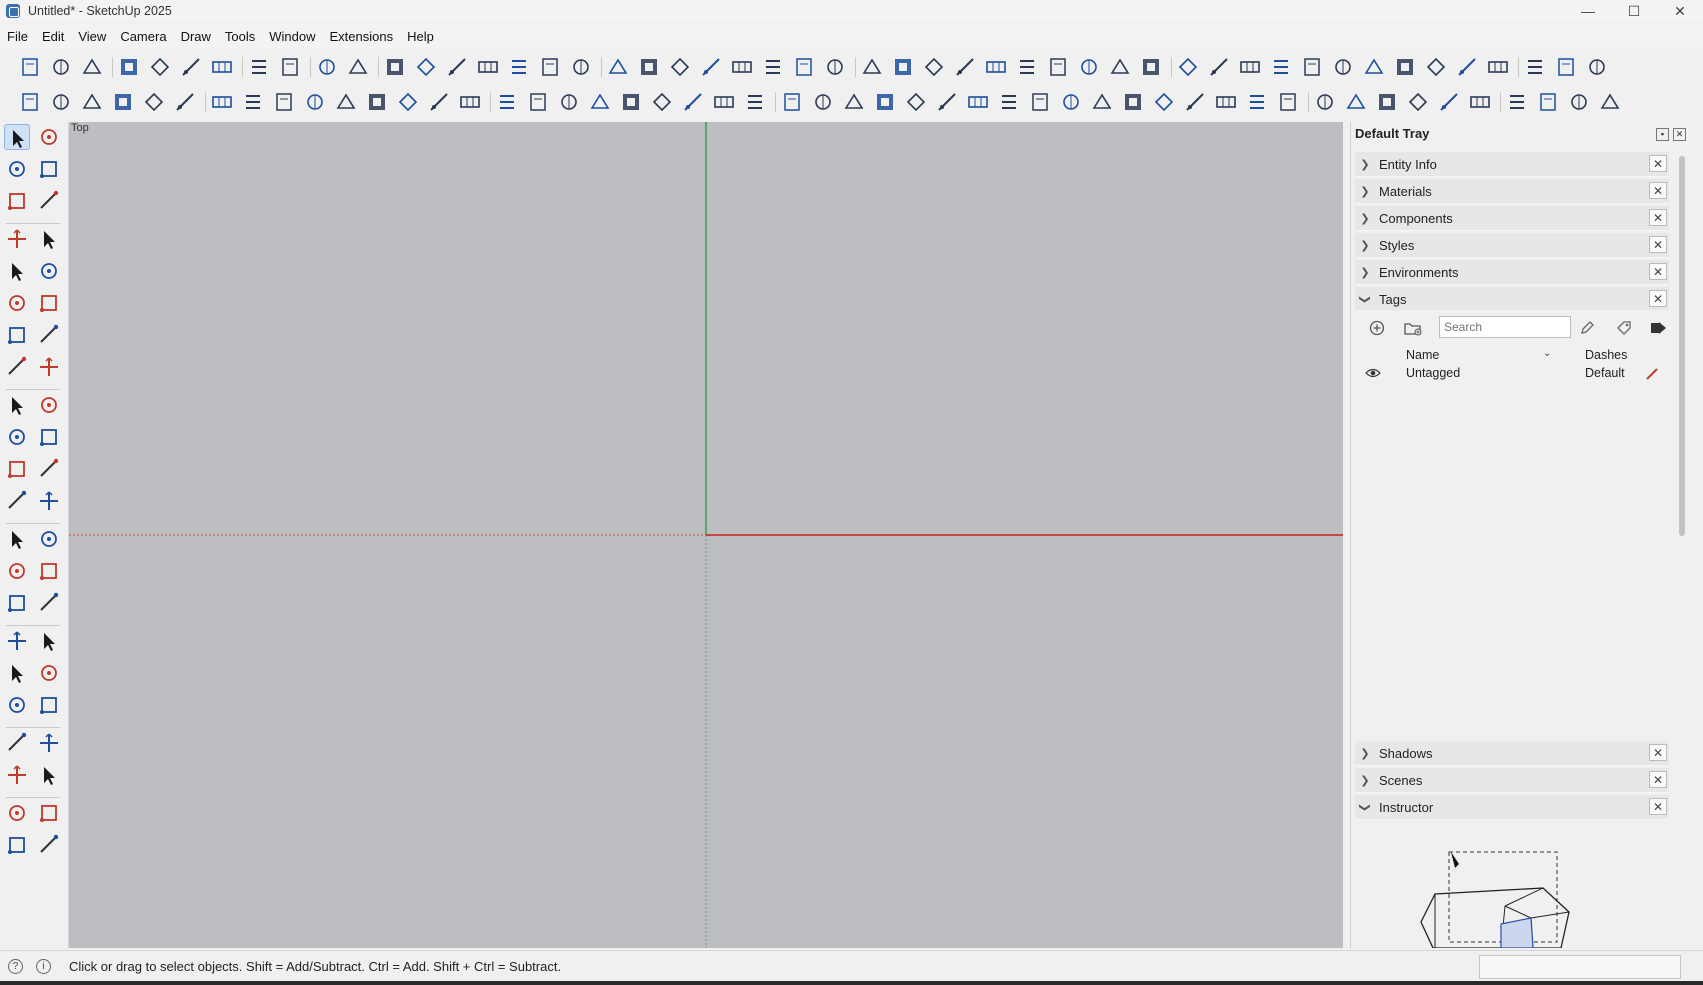 Image resolution: width=1703 pixels, height=985 pixels. What do you see at coordinates (792, 102) in the screenshot?
I see `axis-tool-icon` at bounding box center [792, 102].